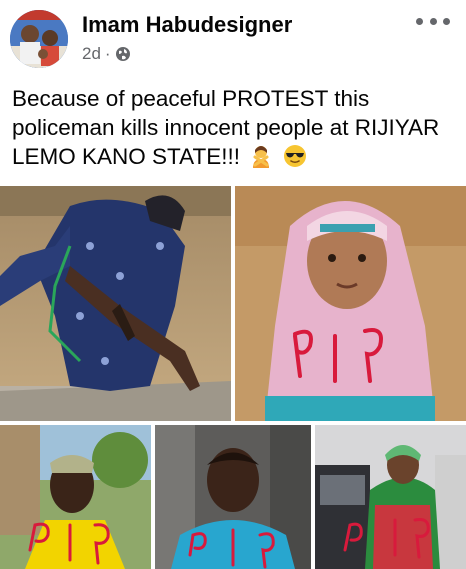  I want to click on post-meta: 2d ·, so click(106, 54).